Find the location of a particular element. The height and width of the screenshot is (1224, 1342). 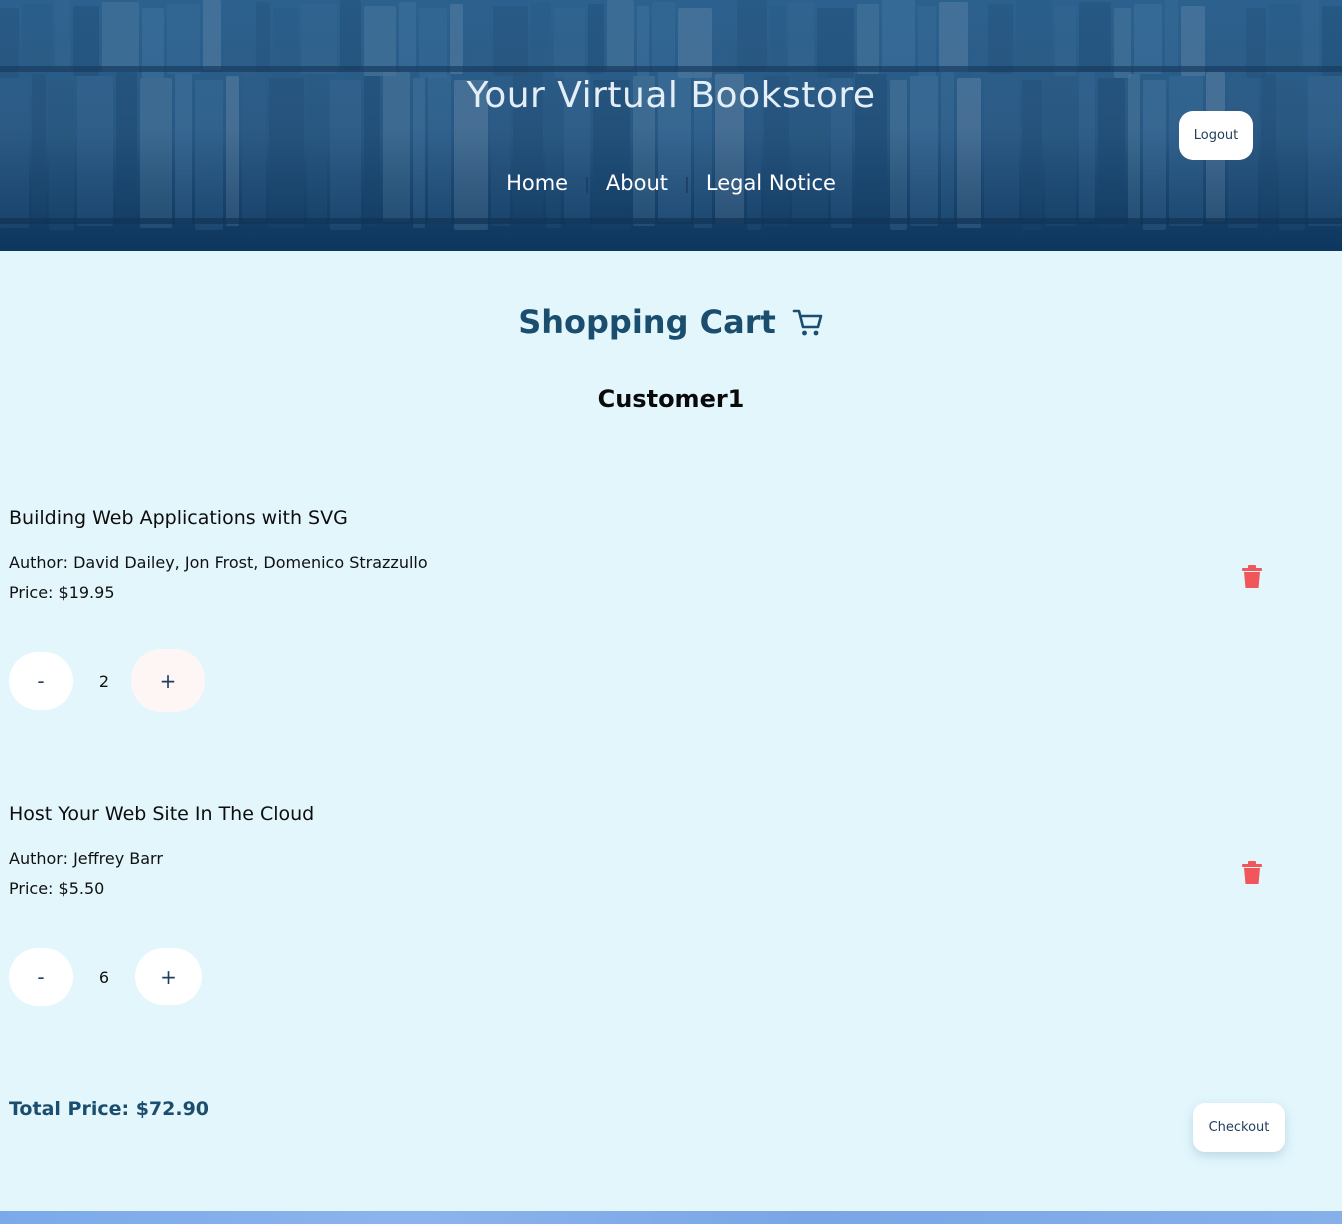

book-title: Host Your Web Site In The Cloud is located at coordinates (162, 814).